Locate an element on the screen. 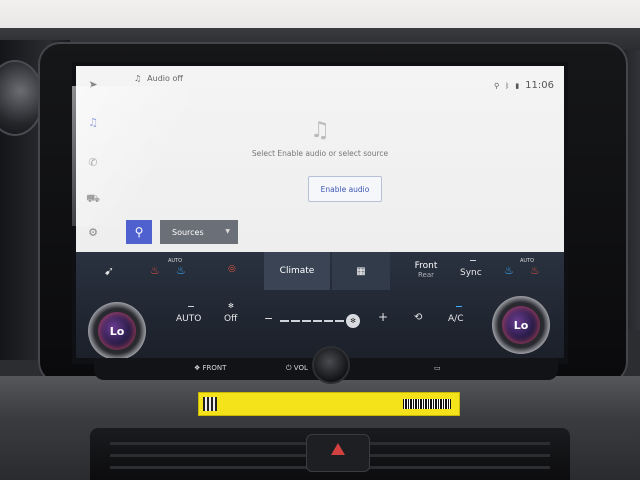 This screenshot has width=640, height=480. ac-indicator is located at coordinates (459, 306).